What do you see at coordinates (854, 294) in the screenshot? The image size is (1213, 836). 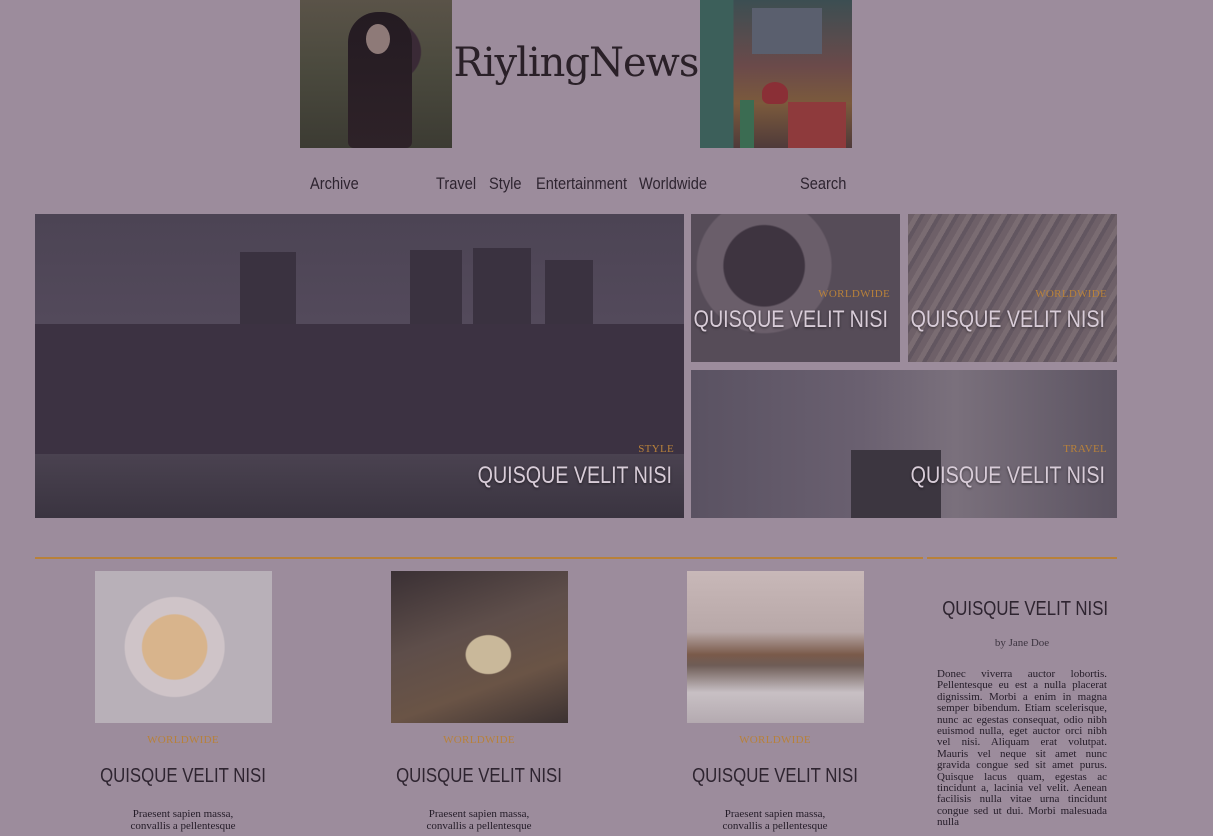 I see `featured-tr1-category: WORLDWIDE` at bounding box center [854, 294].